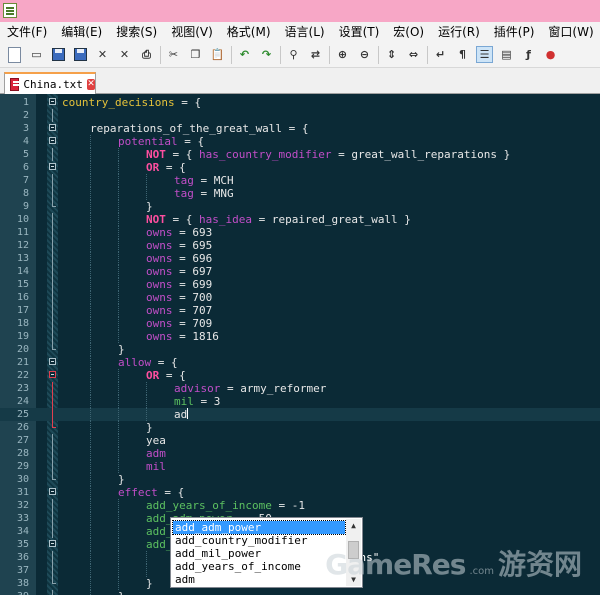  Describe the element at coordinates (182, 219) in the screenshot. I see `code-token: = {` at that location.